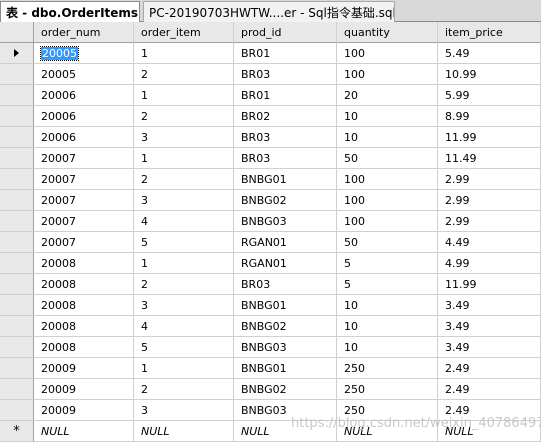 This screenshot has width=541, height=443. I want to click on cell-item_price: 8.99, so click(489, 116).